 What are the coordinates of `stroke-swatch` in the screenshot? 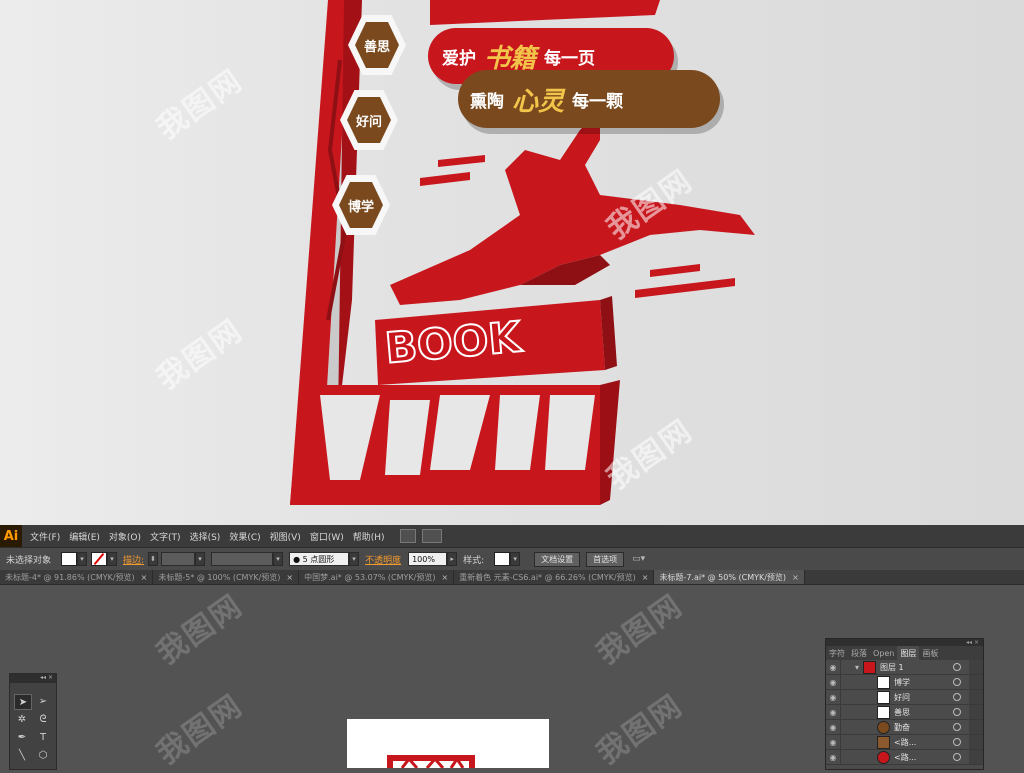 It's located at (99, 559).